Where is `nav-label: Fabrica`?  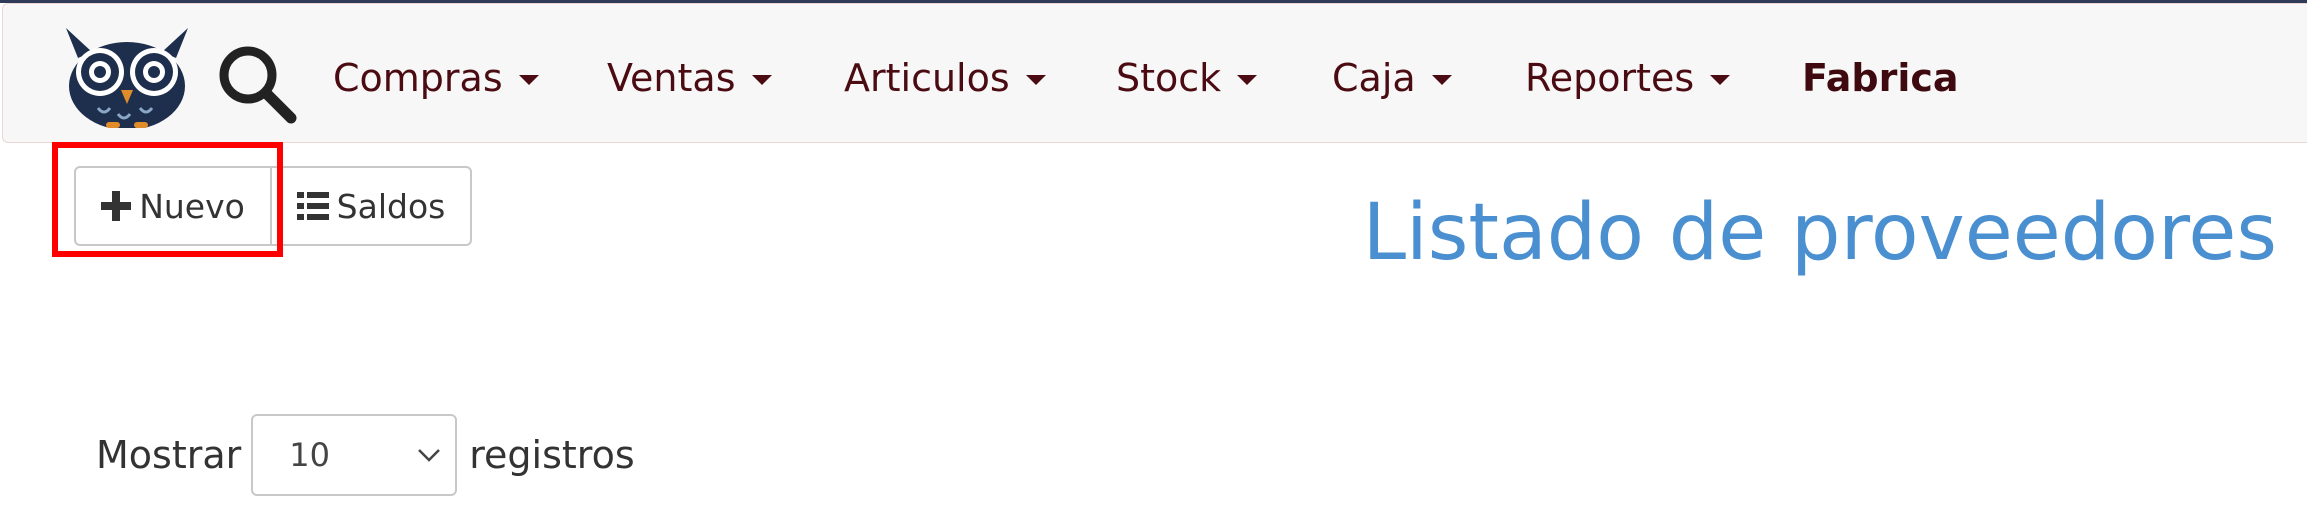 nav-label: Fabrica is located at coordinates (1880, 78).